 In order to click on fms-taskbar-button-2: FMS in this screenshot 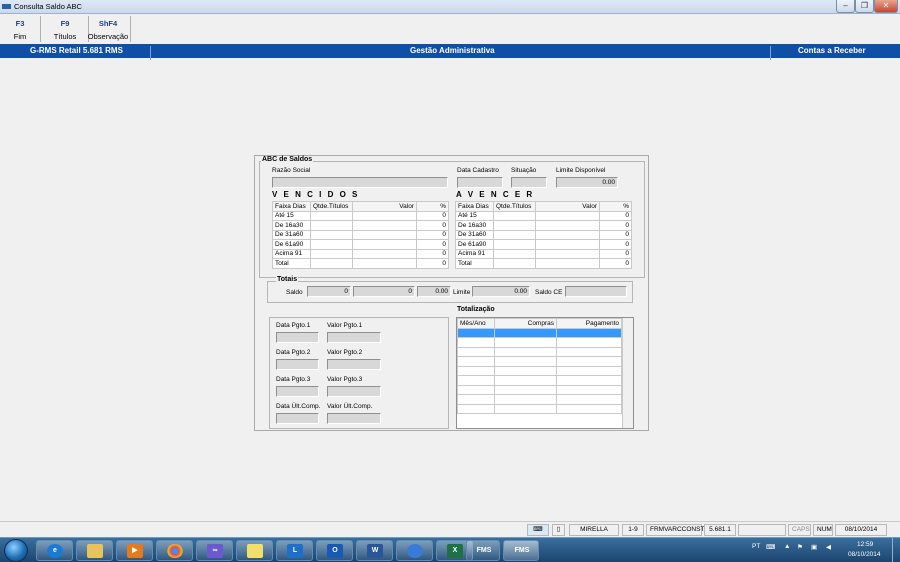, I will do `click(521, 550)`.